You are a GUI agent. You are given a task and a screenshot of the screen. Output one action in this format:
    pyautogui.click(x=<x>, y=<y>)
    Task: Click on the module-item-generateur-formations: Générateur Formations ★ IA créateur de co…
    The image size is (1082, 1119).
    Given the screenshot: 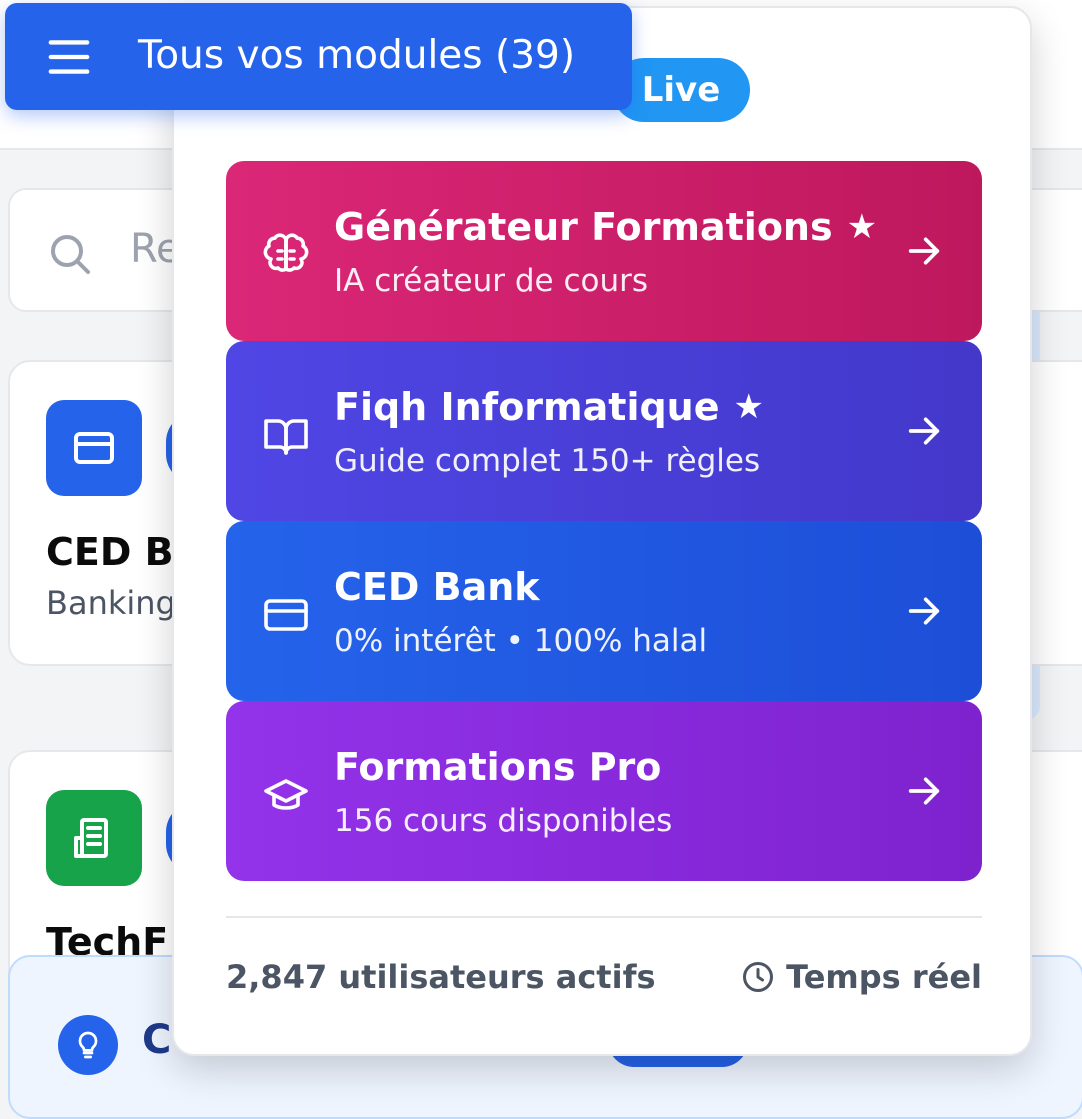 What is the action you would take?
    pyautogui.click(x=604, y=251)
    